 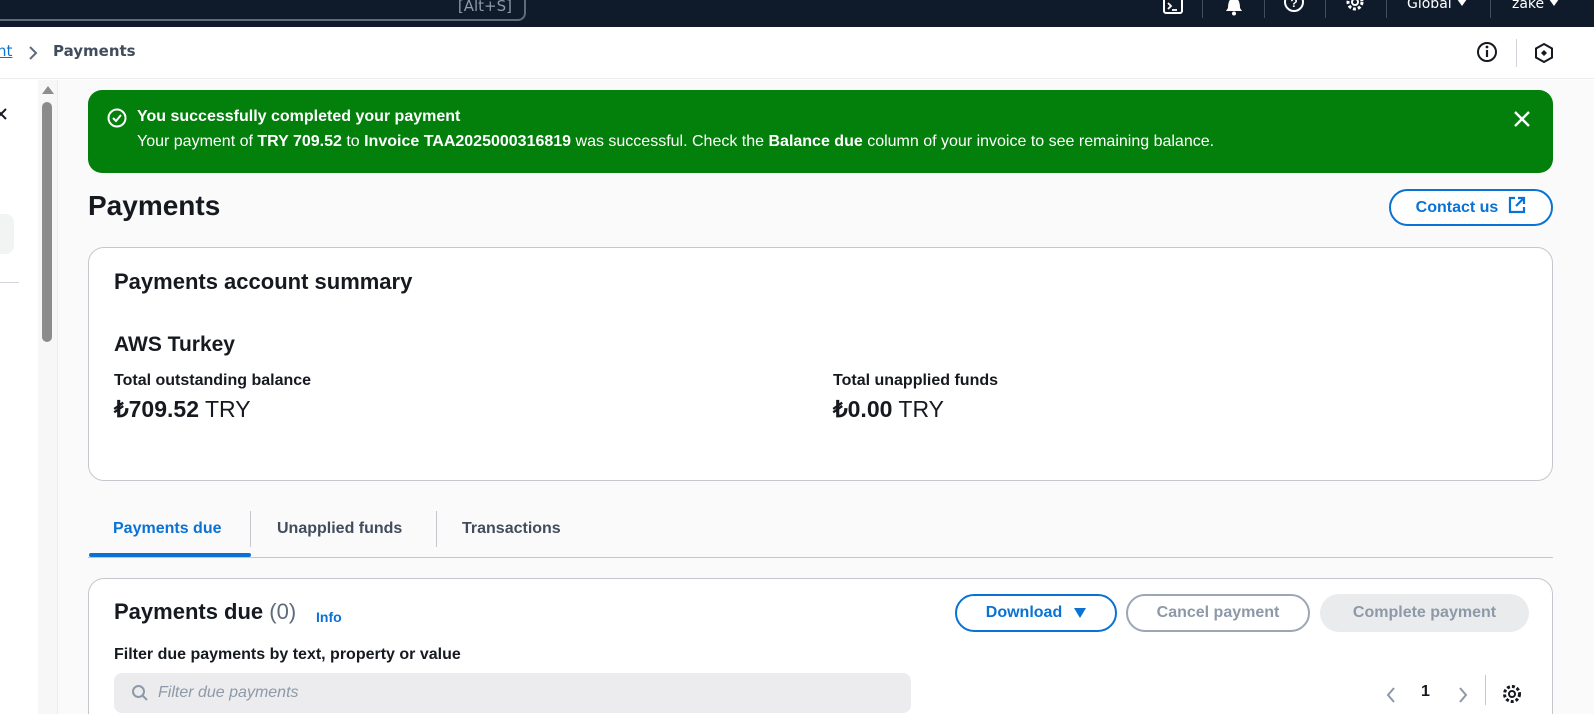 I want to click on outstanding-balance-label: Total outstanding balance, so click(x=213, y=380).